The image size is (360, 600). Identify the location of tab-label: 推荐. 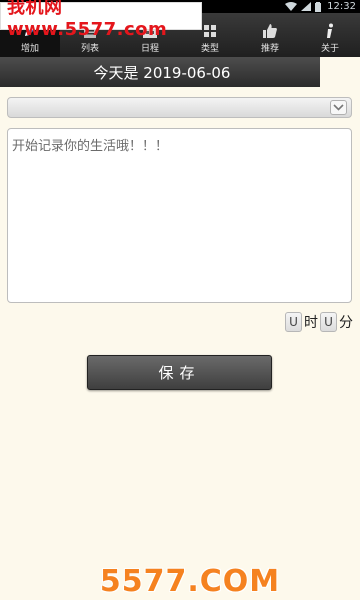
(269, 49).